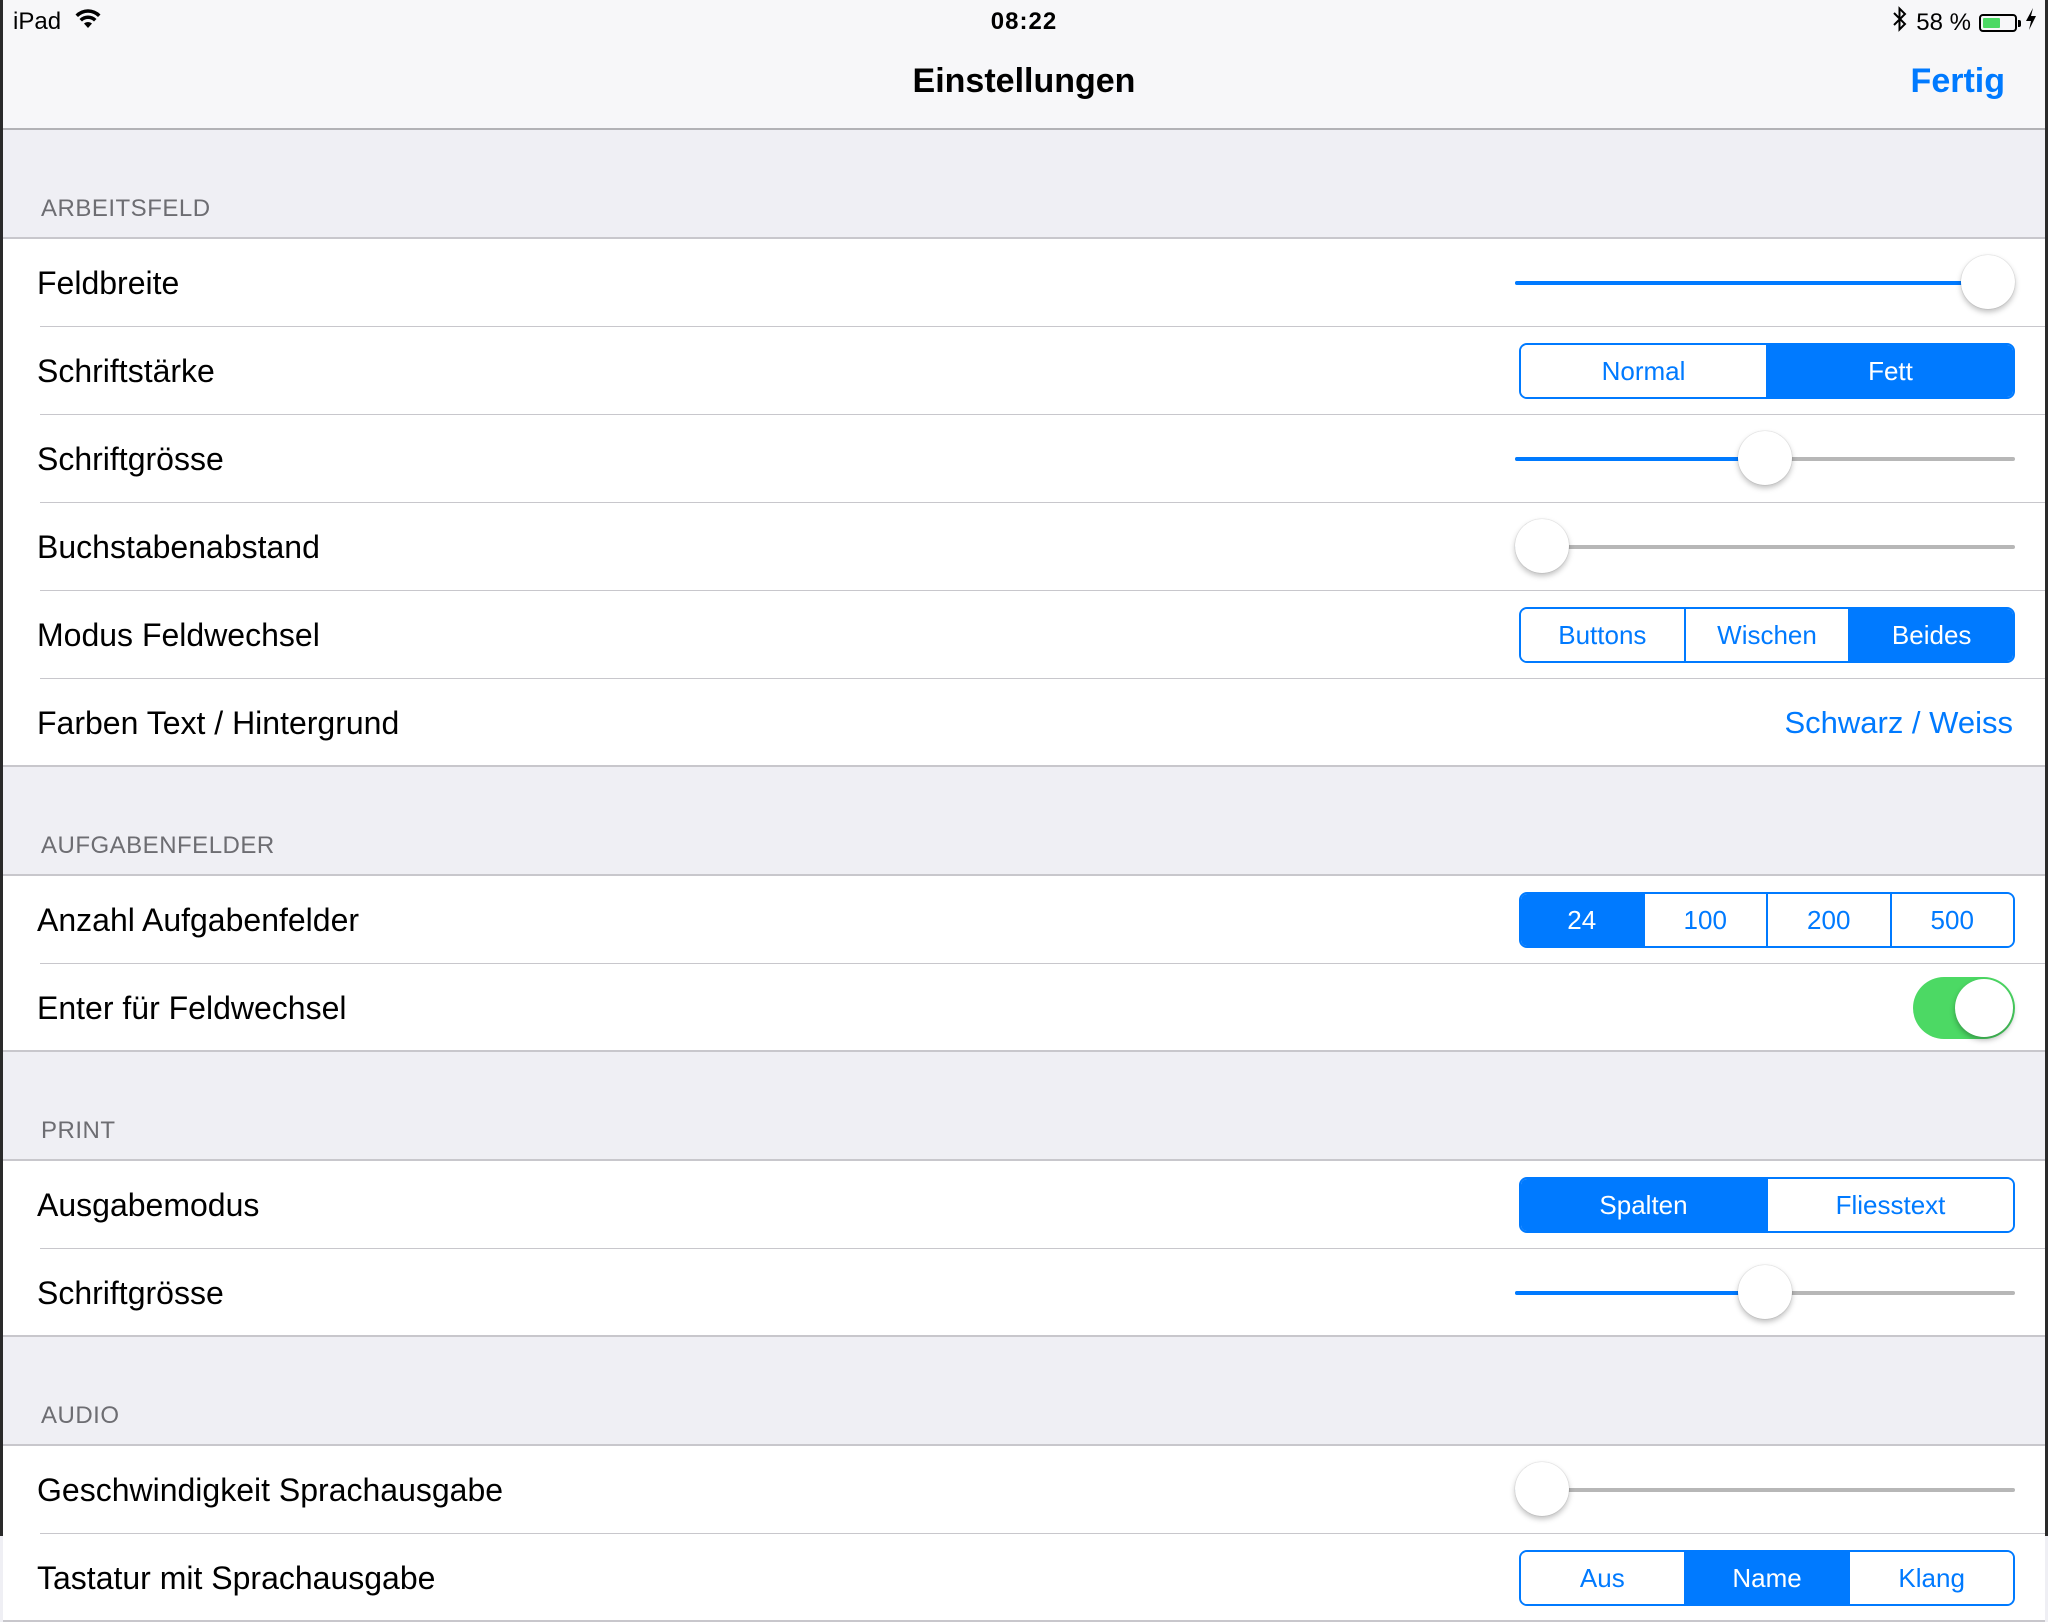 The height and width of the screenshot is (1622, 2048). I want to click on row-control: Normal Fett, so click(1767, 371).